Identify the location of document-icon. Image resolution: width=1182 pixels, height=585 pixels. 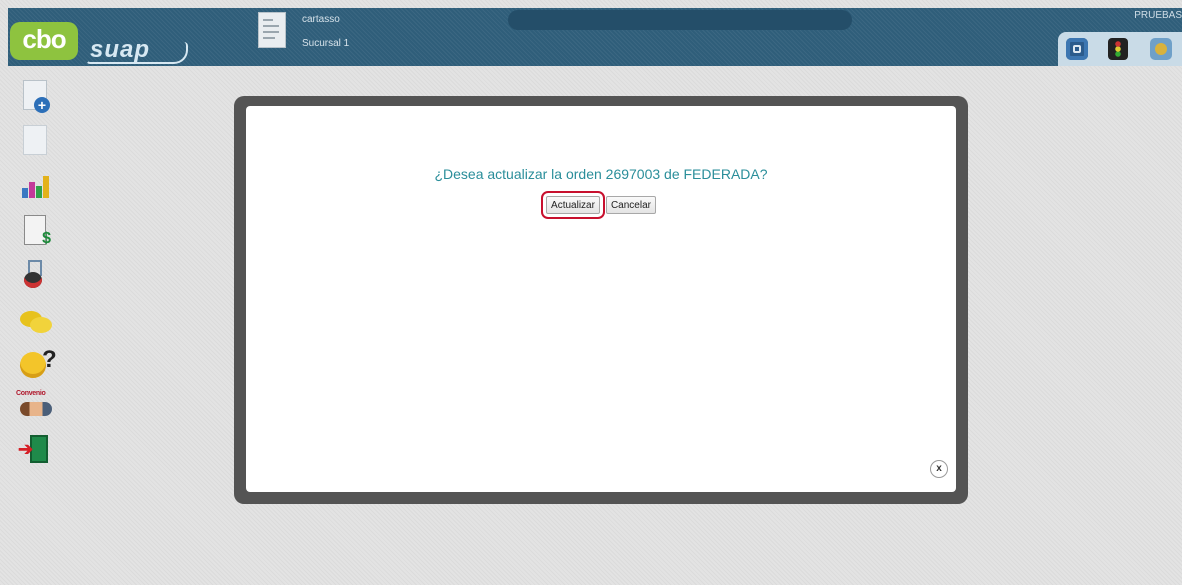
(272, 30).